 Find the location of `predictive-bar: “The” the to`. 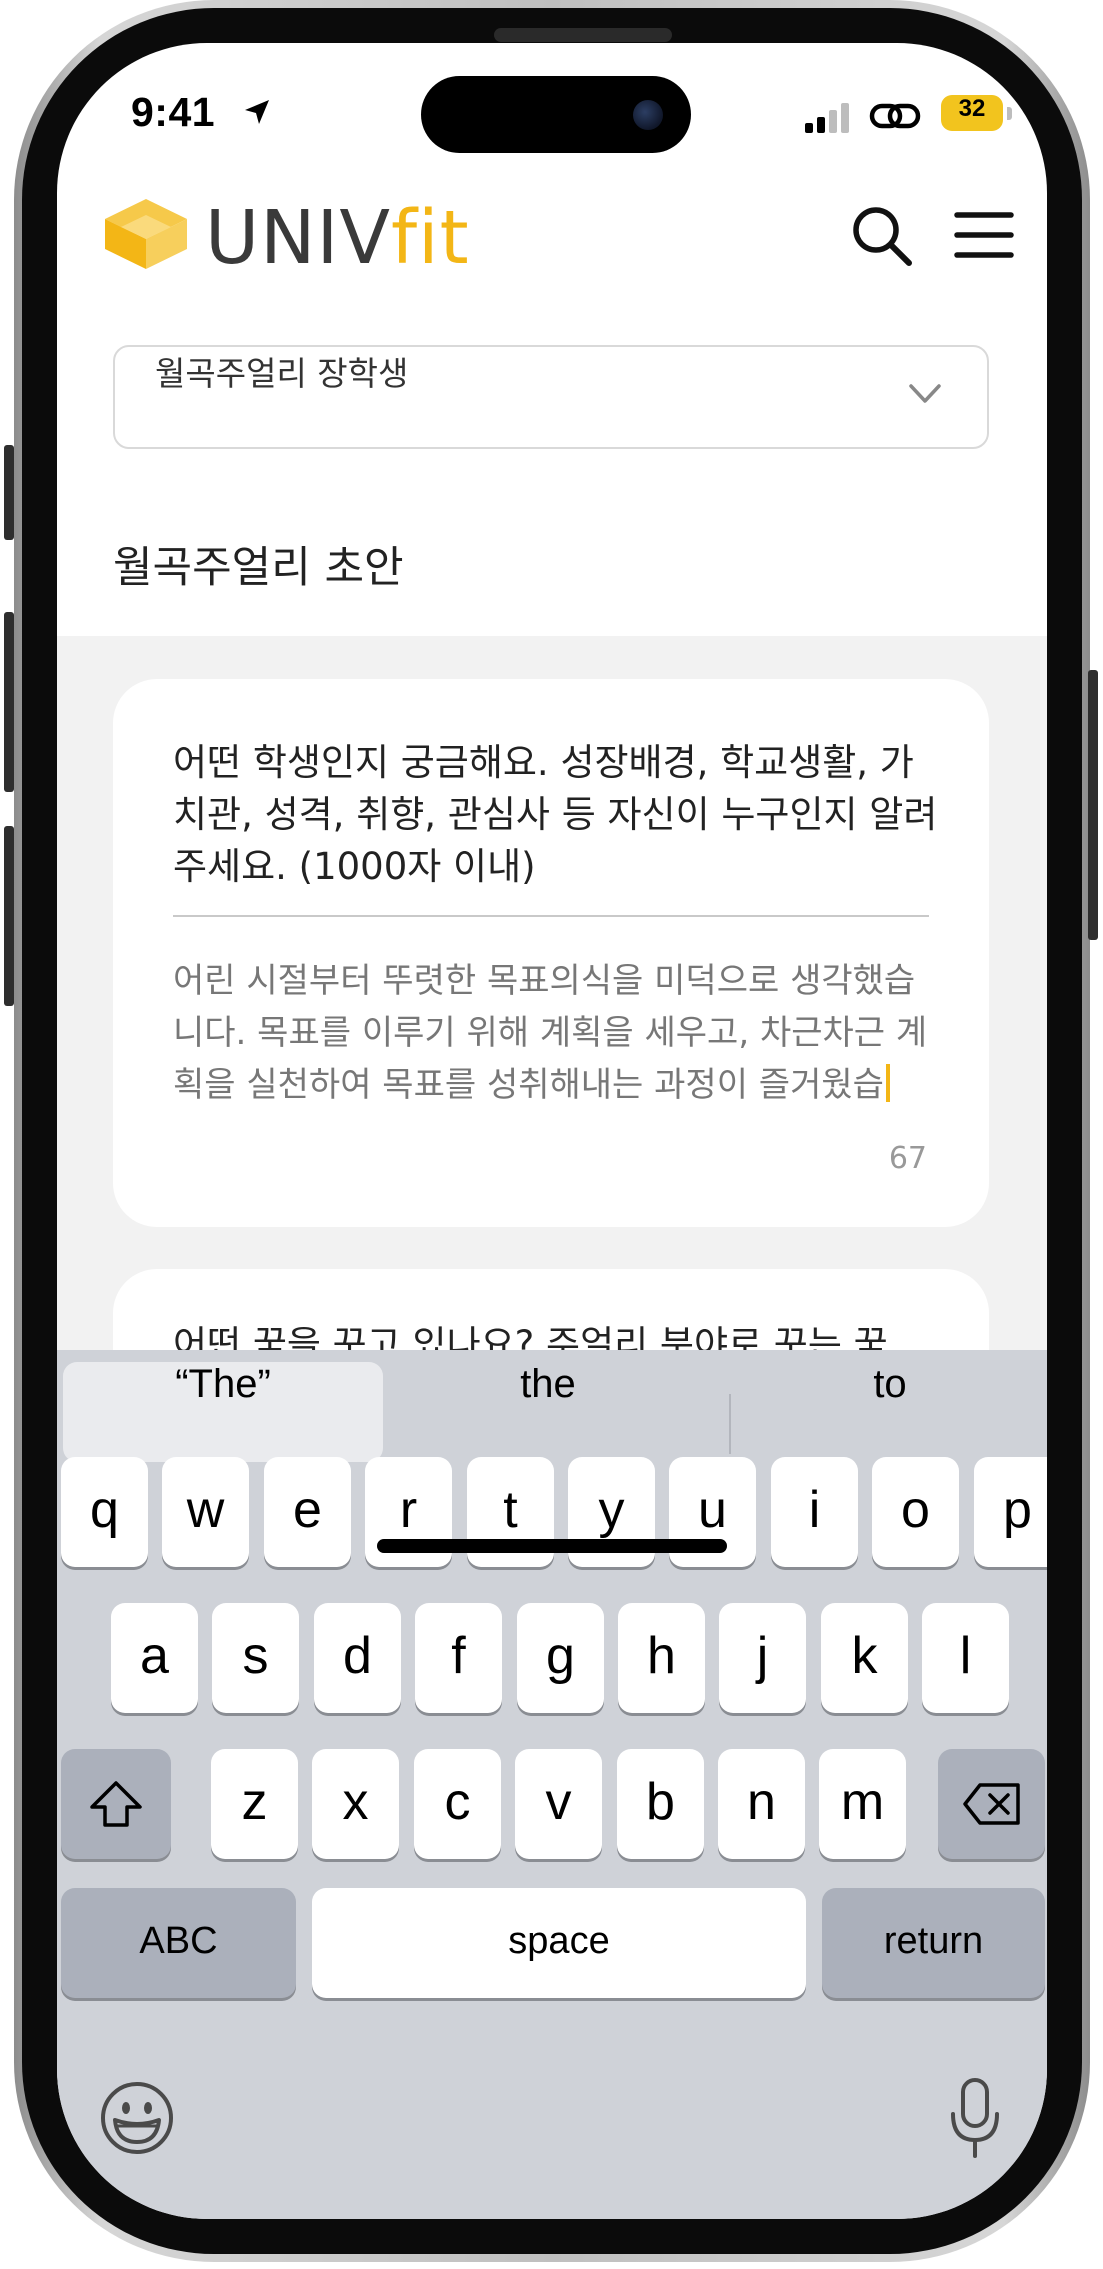

predictive-bar: “The” the to is located at coordinates (552, 1412).